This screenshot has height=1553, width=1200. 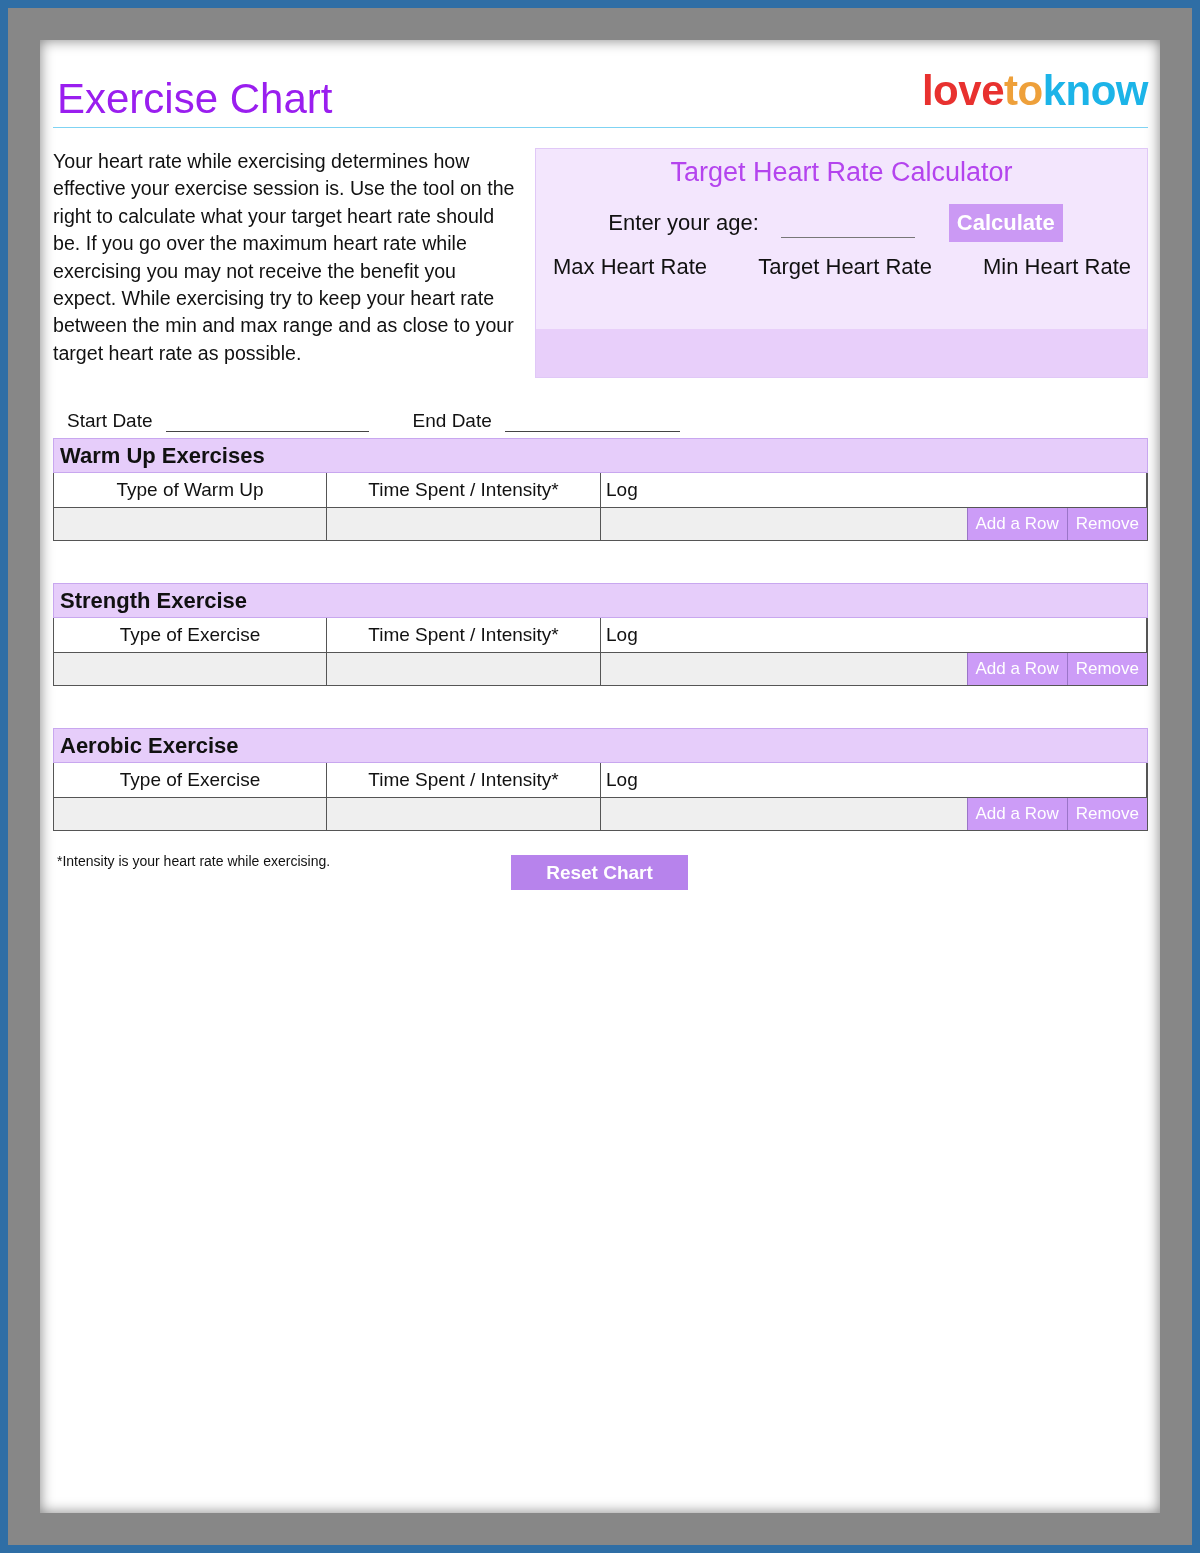 I want to click on reset-chart-button: Reset Chart, so click(x=599, y=872).